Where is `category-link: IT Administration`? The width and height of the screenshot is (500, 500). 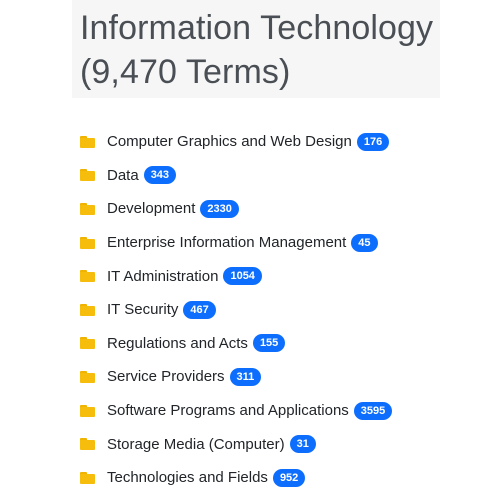
category-link: IT Administration is located at coordinates (162, 276).